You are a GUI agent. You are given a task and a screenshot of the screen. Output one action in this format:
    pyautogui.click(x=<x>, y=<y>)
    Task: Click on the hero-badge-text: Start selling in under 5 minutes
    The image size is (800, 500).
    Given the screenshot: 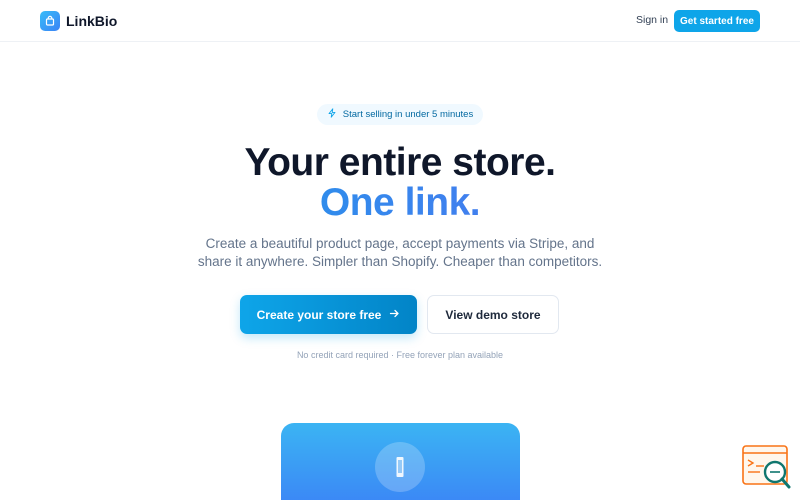 What is the action you would take?
    pyautogui.click(x=408, y=114)
    